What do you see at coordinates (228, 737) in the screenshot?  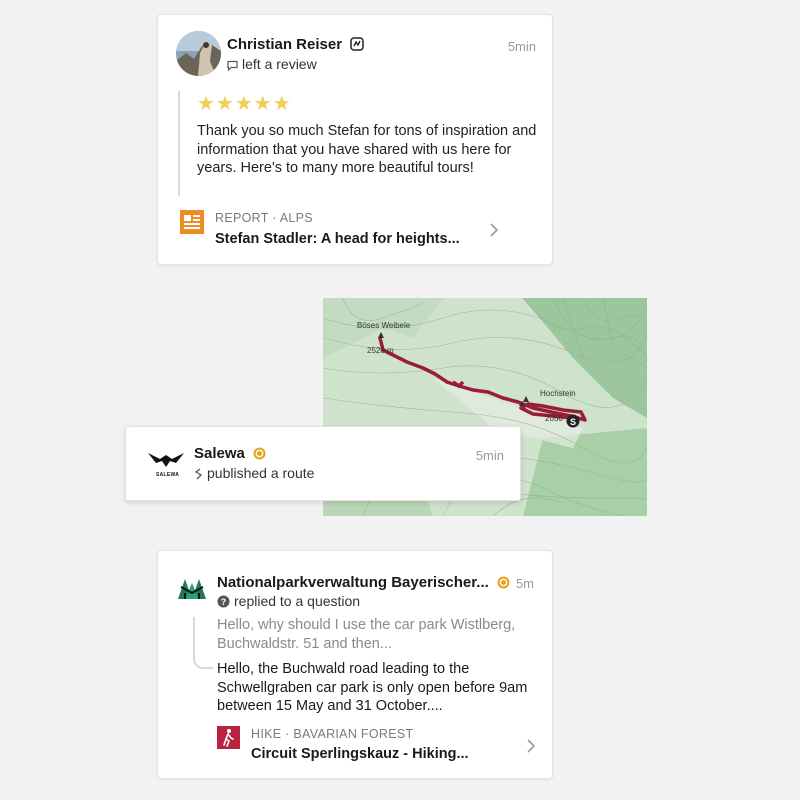 I see `hike-icon` at bounding box center [228, 737].